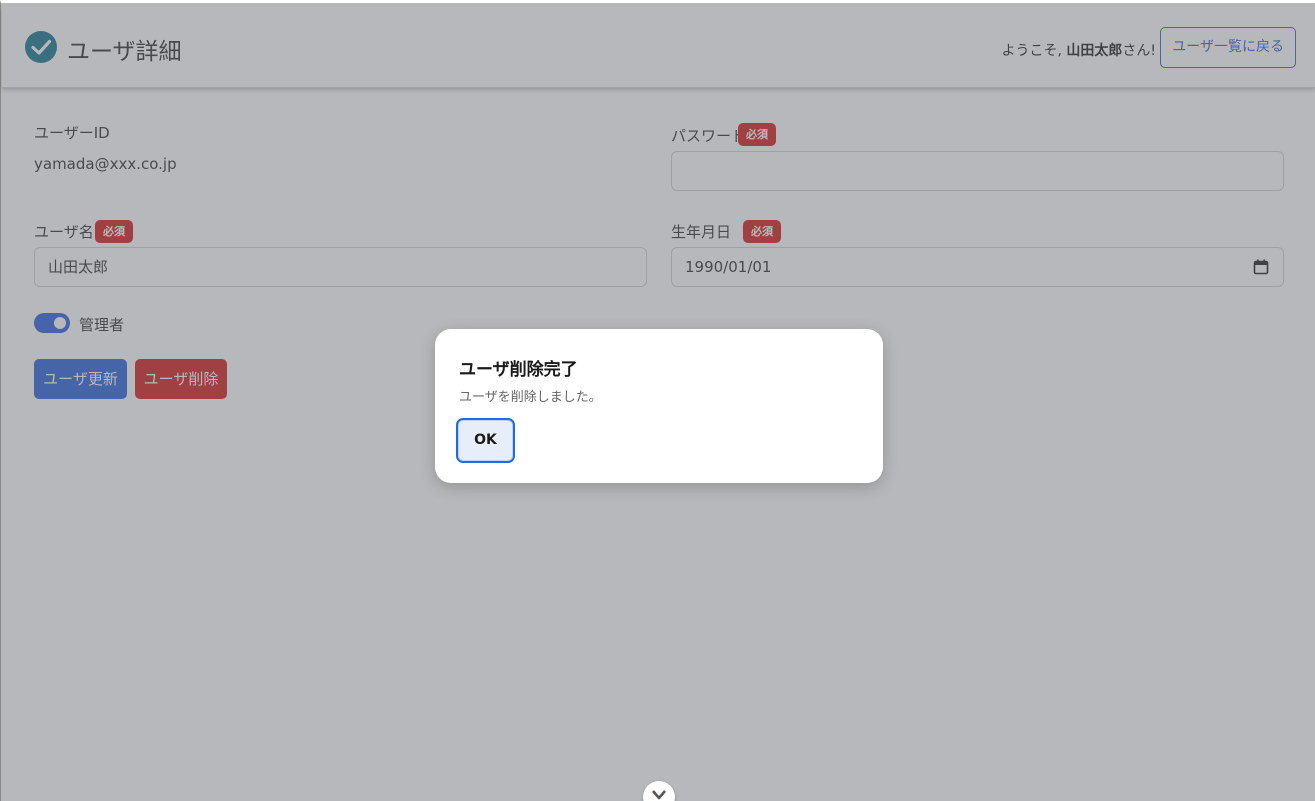  Describe the element at coordinates (659, 795) in the screenshot. I see `chevron-down-icon` at that location.